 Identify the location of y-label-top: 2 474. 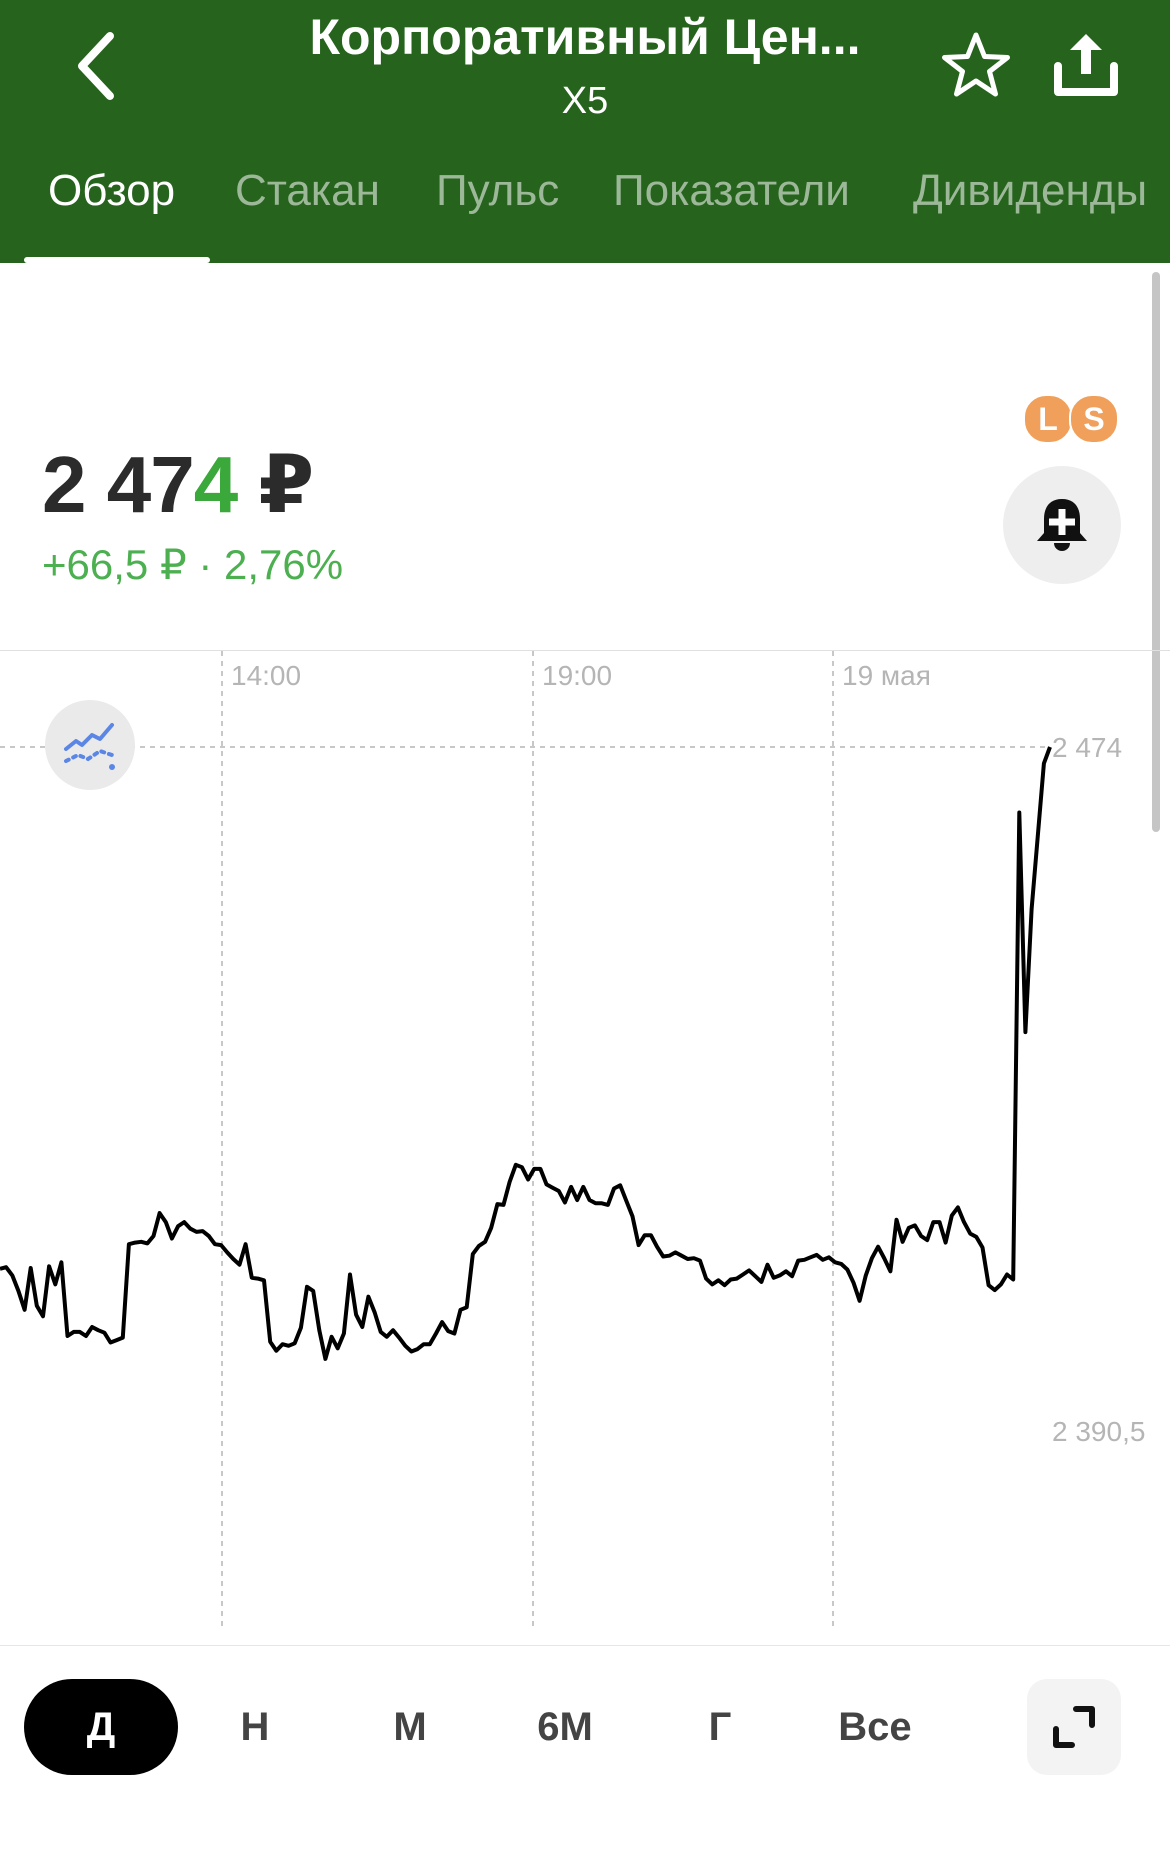
(1087, 747).